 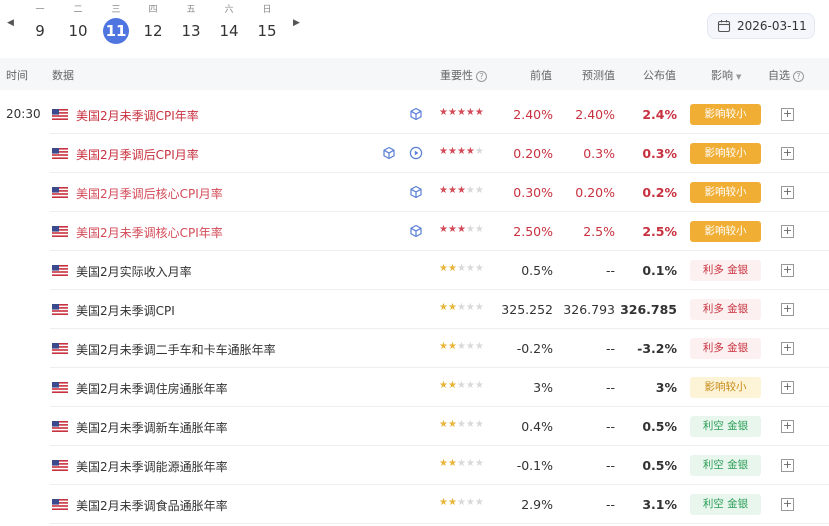 What do you see at coordinates (267, 31) in the screenshot?
I see `day-number: 15` at bounding box center [267, 31].